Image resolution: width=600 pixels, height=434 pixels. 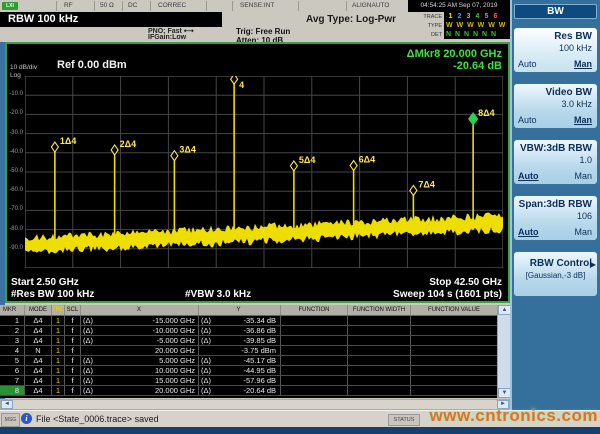 I want to click on svg-text: 8Δ4, so click(x=486, y=113).